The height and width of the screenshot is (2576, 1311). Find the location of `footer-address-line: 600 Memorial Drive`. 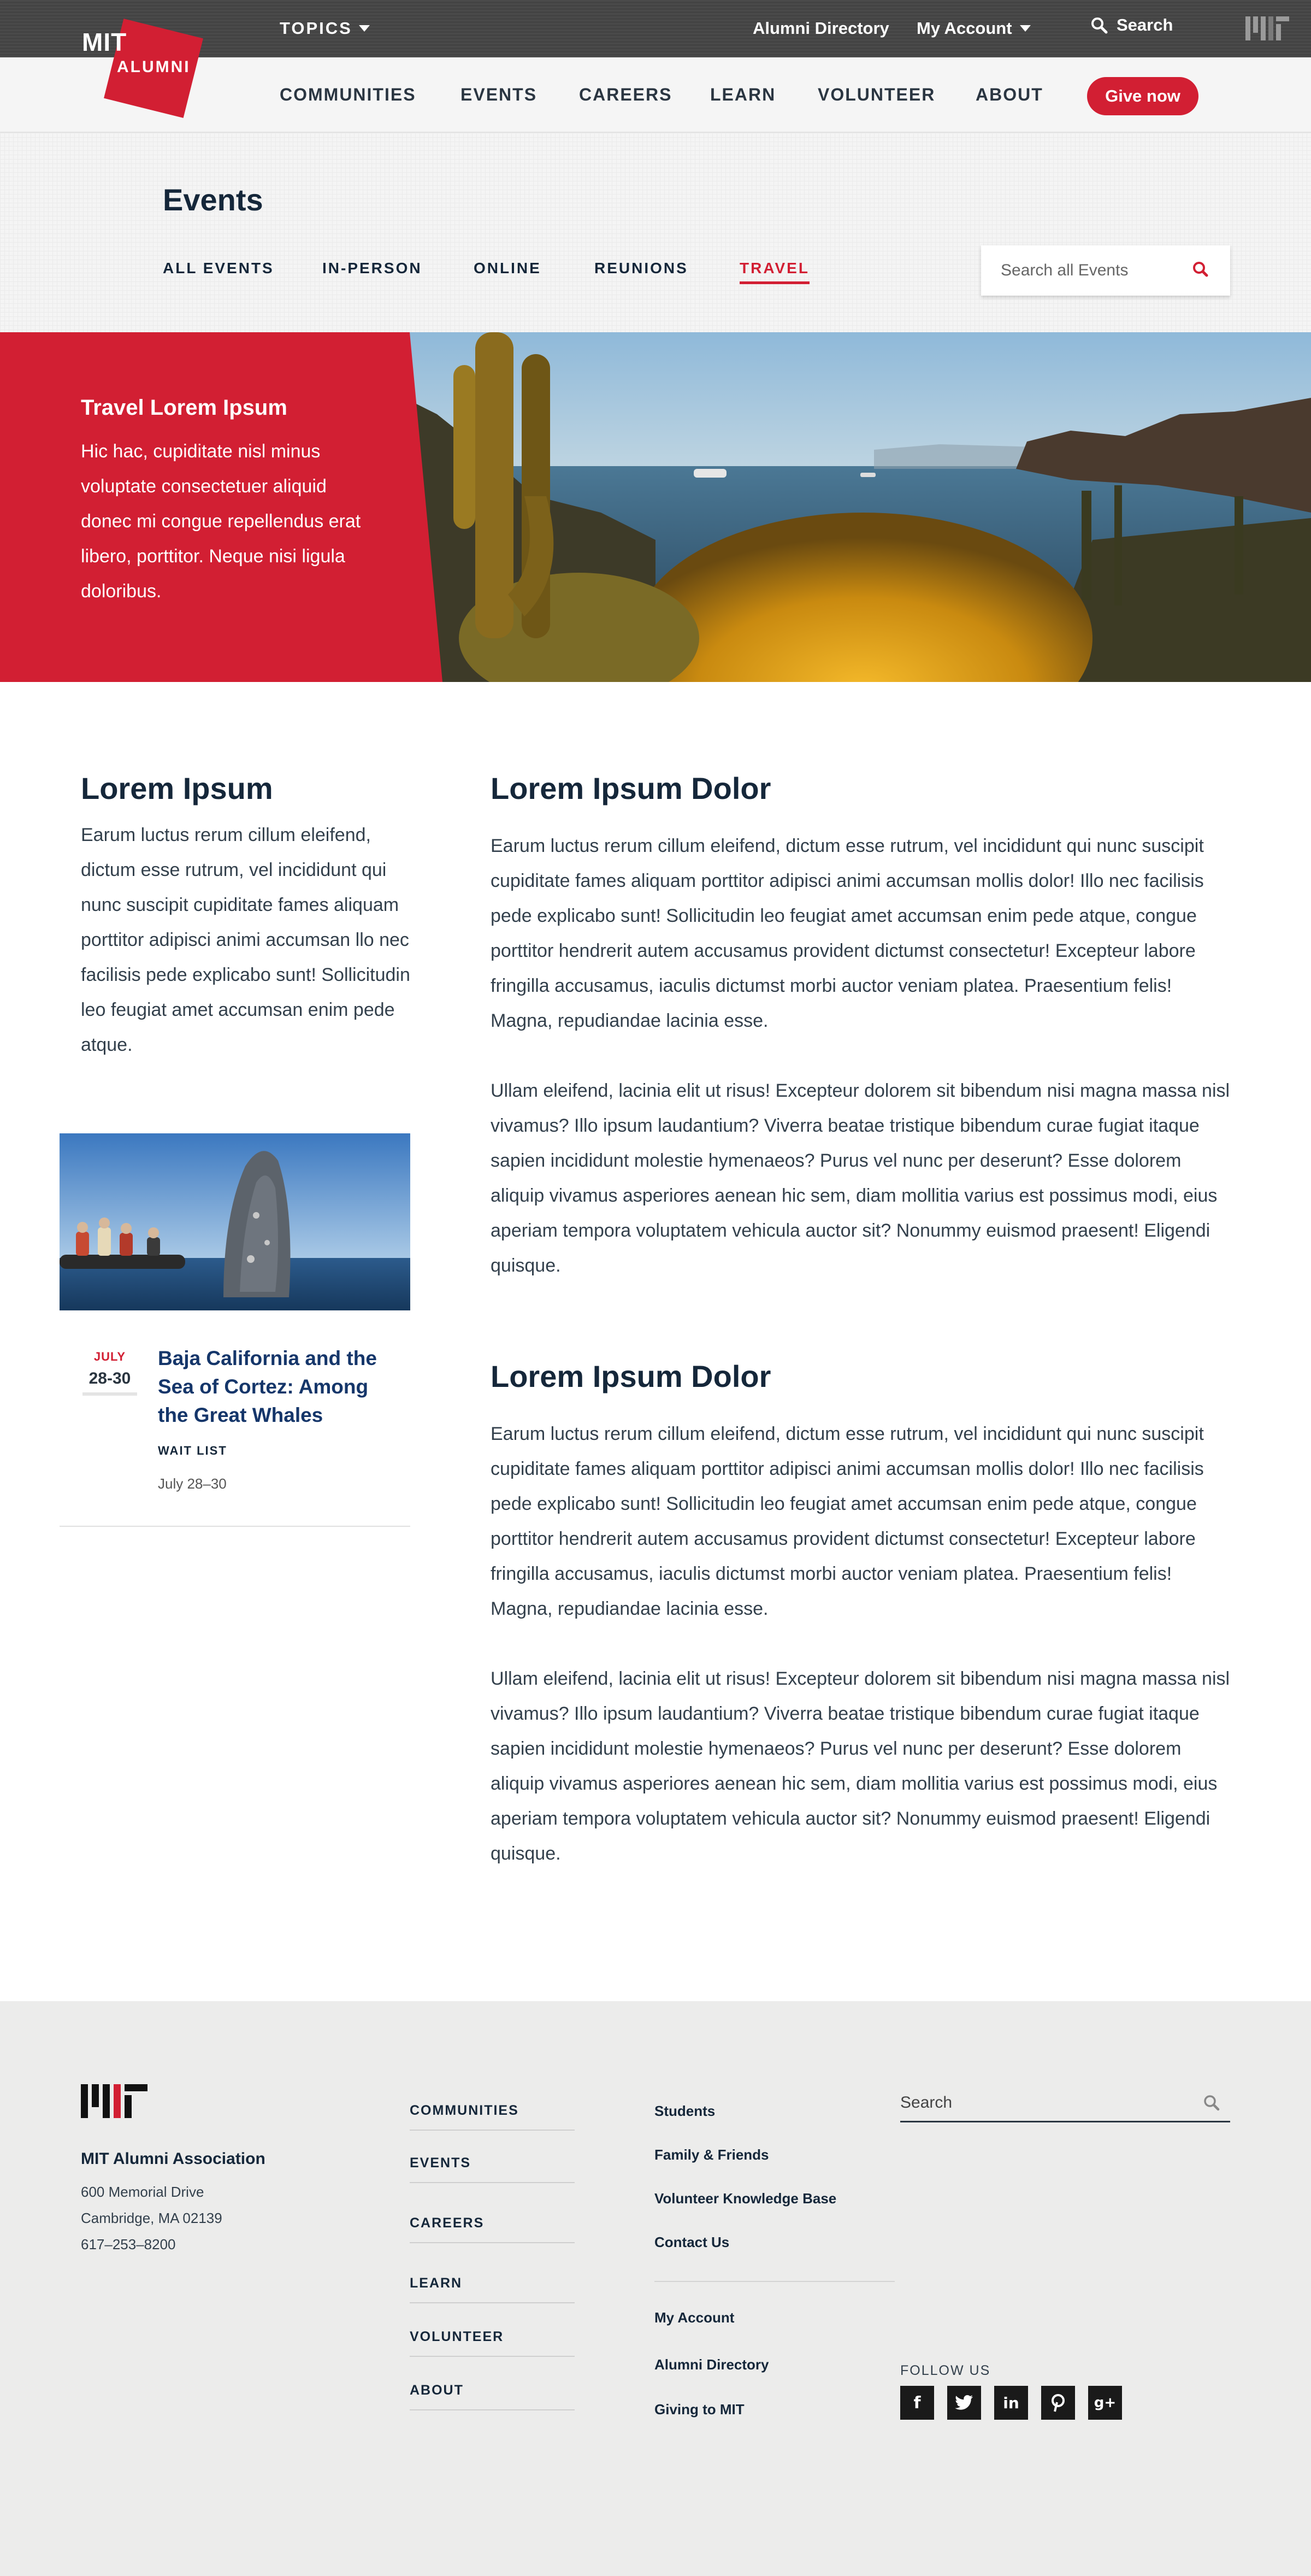

footer-address-line: 600 Memorial Drive is located at coordinates (142, 2192).